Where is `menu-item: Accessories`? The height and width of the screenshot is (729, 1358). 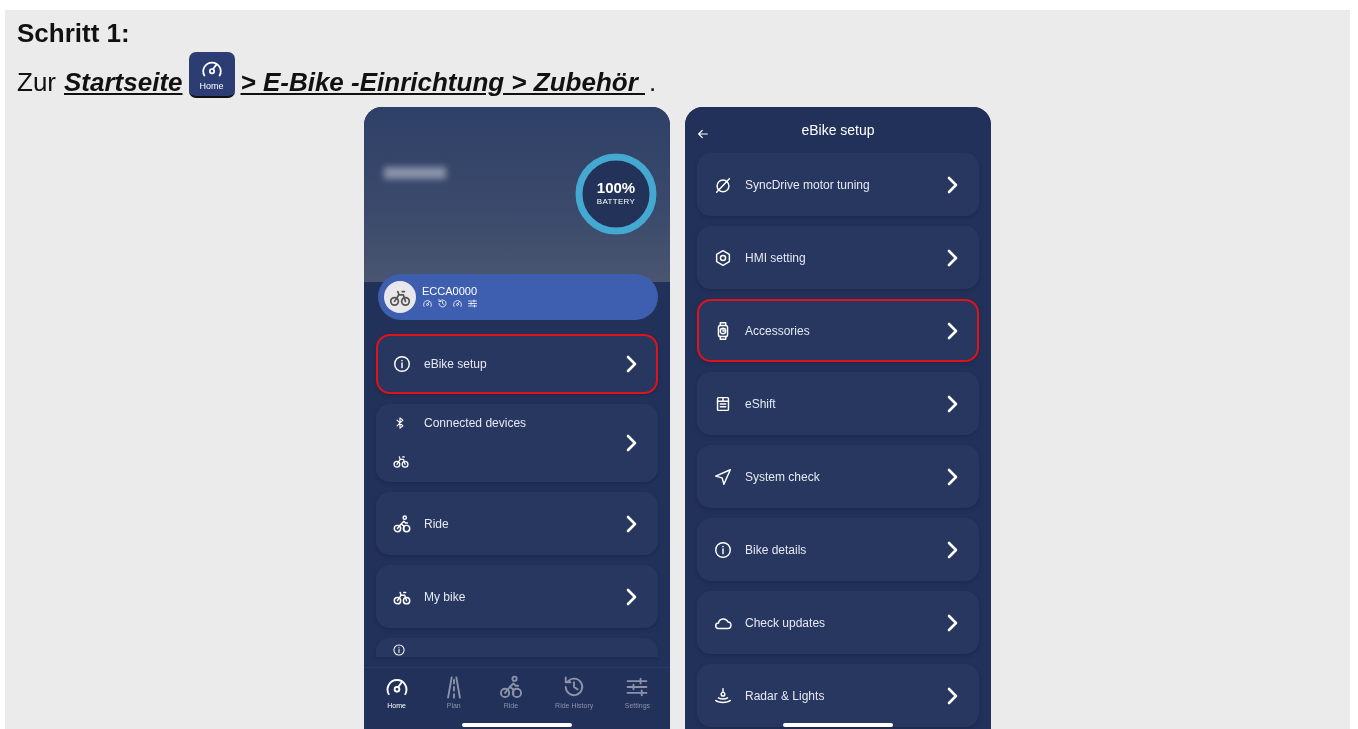 menu-item: Accessories is located at coordinates (838, 330).